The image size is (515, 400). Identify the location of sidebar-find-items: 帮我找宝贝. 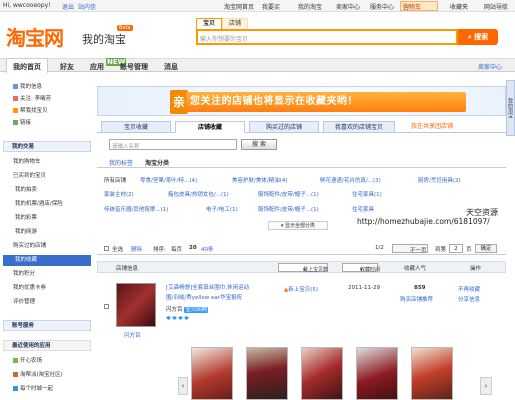
(47, 111).